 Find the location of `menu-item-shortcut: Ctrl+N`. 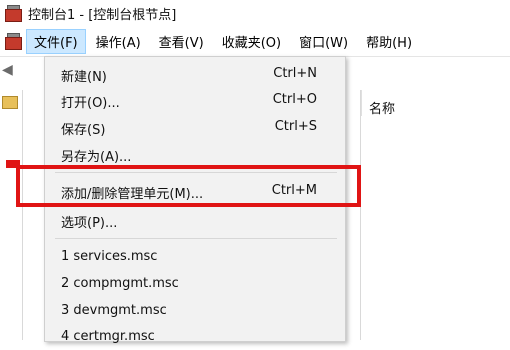

menu-item-shortcut: Ctrl+N is located at coordinates (295, 73).